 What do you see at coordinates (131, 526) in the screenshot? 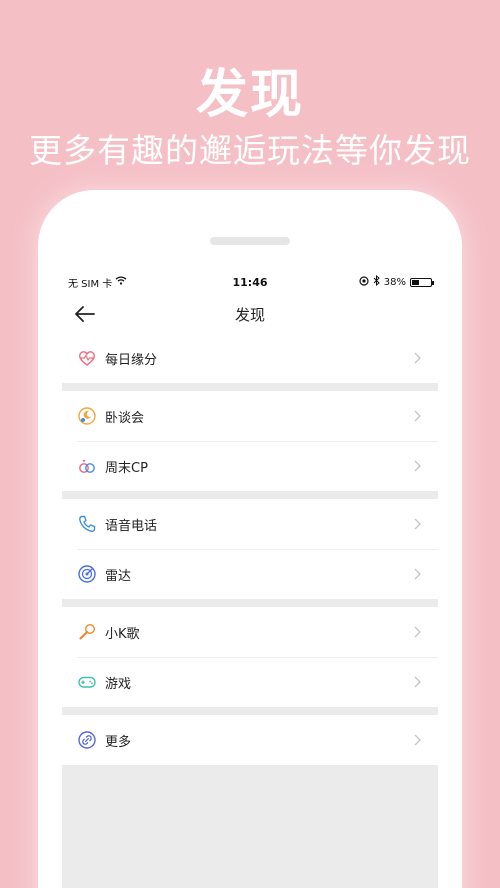
I see `menu-item-label: 语音电话` at bounding box center [131, 526].